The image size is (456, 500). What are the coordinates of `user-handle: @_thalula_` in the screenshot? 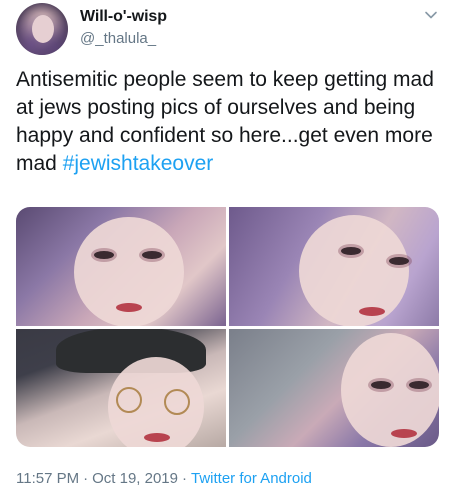 It's located at (118, 38).